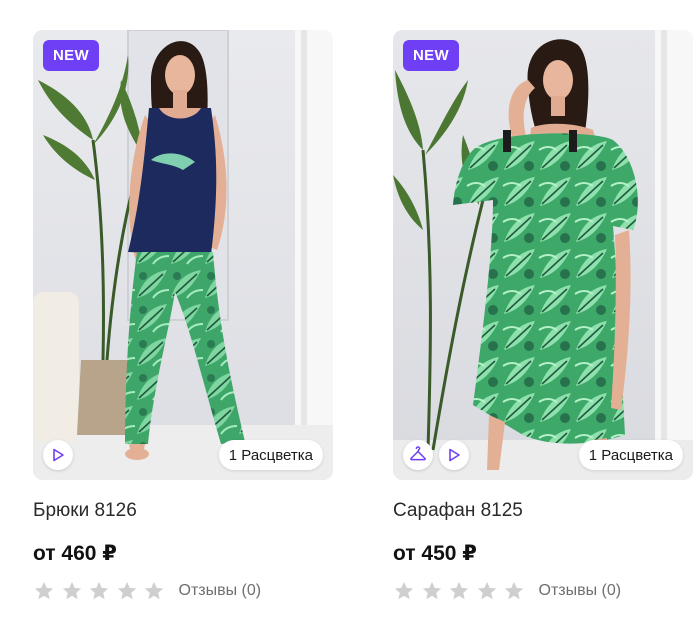 This screenshot has width=696, height=629. Describe the element at coordinates (75, 553) in the screenshot. I see `product-price: от 460 ₽` at that location.